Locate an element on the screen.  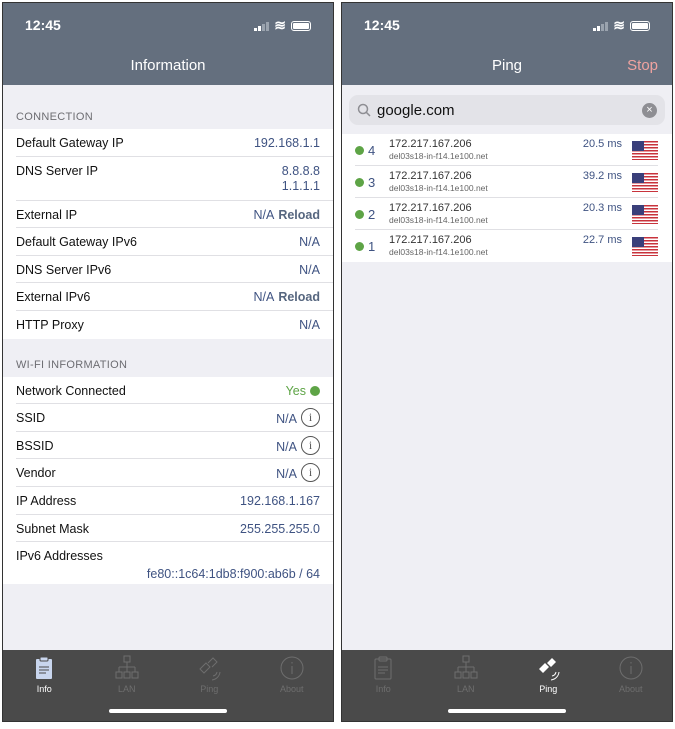
battery-icon is located at coordinates (301, 25).